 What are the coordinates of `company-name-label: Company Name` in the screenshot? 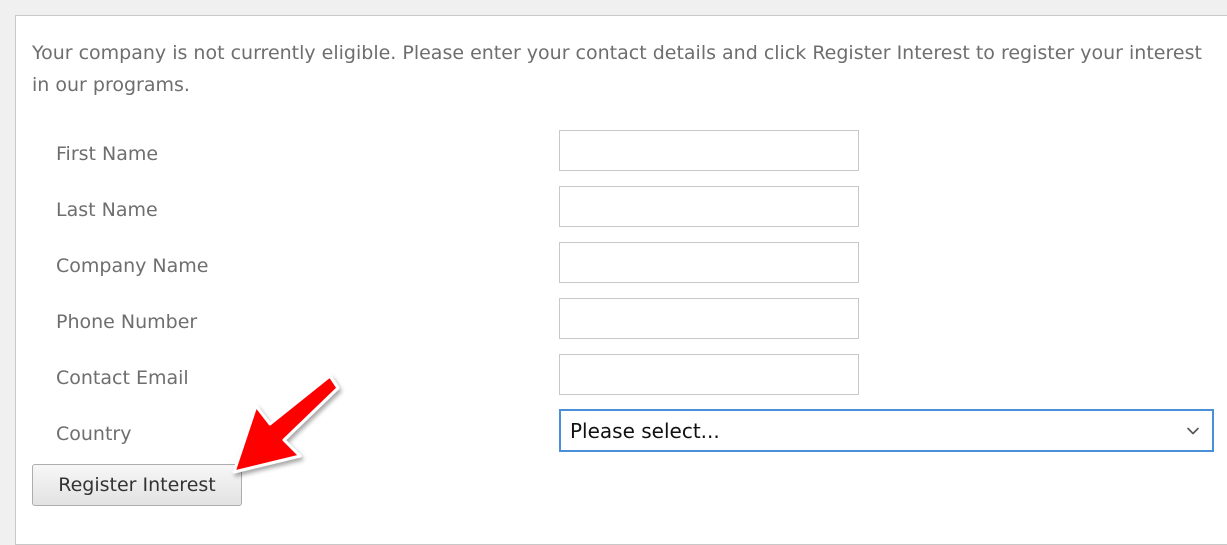 It's located at (132, 266).